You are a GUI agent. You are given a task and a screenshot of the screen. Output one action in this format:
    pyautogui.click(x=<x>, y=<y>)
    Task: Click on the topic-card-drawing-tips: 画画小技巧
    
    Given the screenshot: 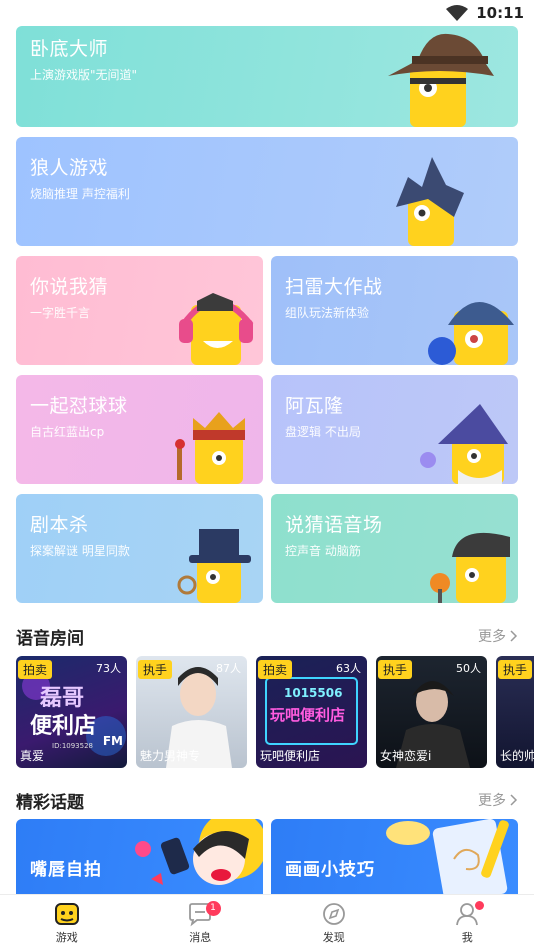 What is the action you would take?
    pyautogui.click(x=394, y=859)
    